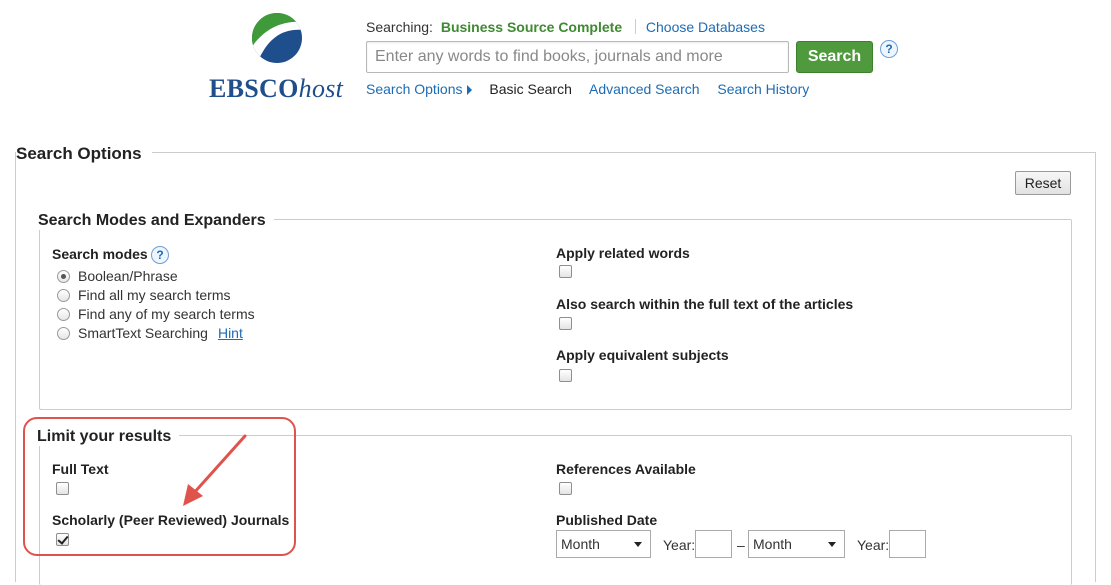 This screenshot has width=1111, height=585. Describe the element at coordinates (834, 57) in the screenshot. I see `search-button: Search` at that location.